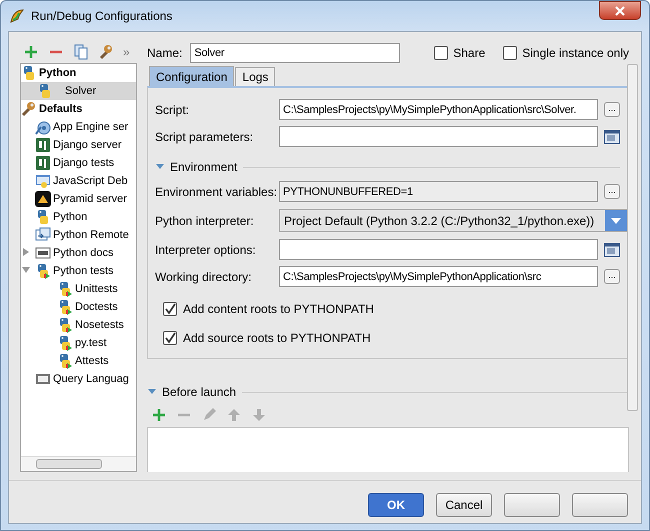  I want to click on tree-item: Defaults, so click(78, 109).